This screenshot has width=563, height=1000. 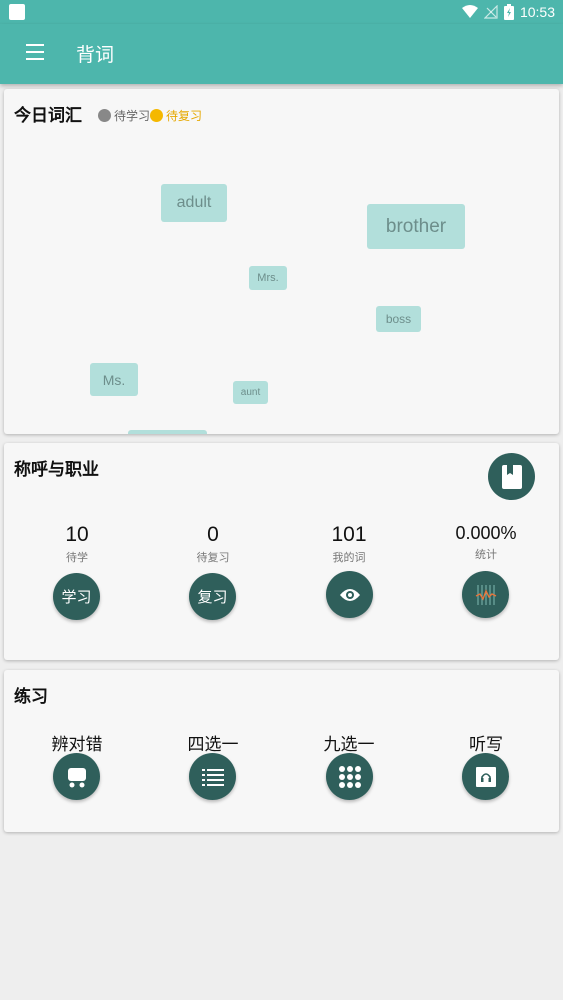 I want to click on stat-my-words: 101 我的词, so click(x=349, y=544).